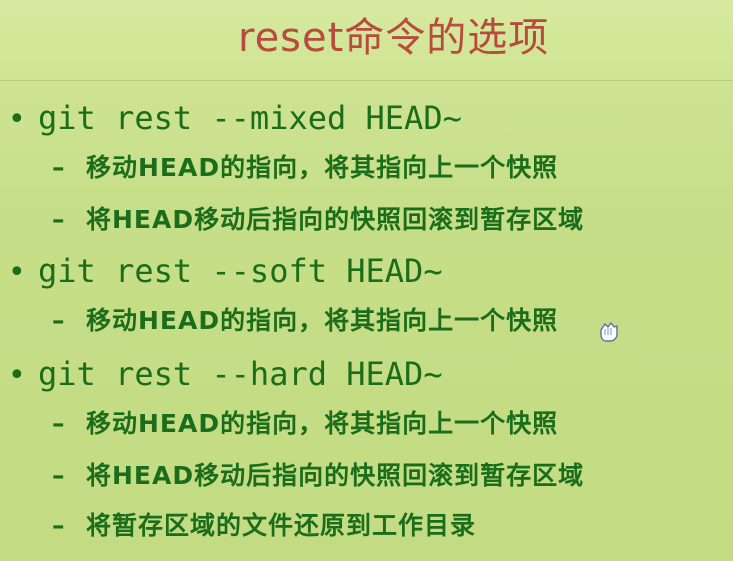 The image size is (733, 561). I want to click on bullet-mixed: • git rest --mixed HEAD~, so click(235, 119).